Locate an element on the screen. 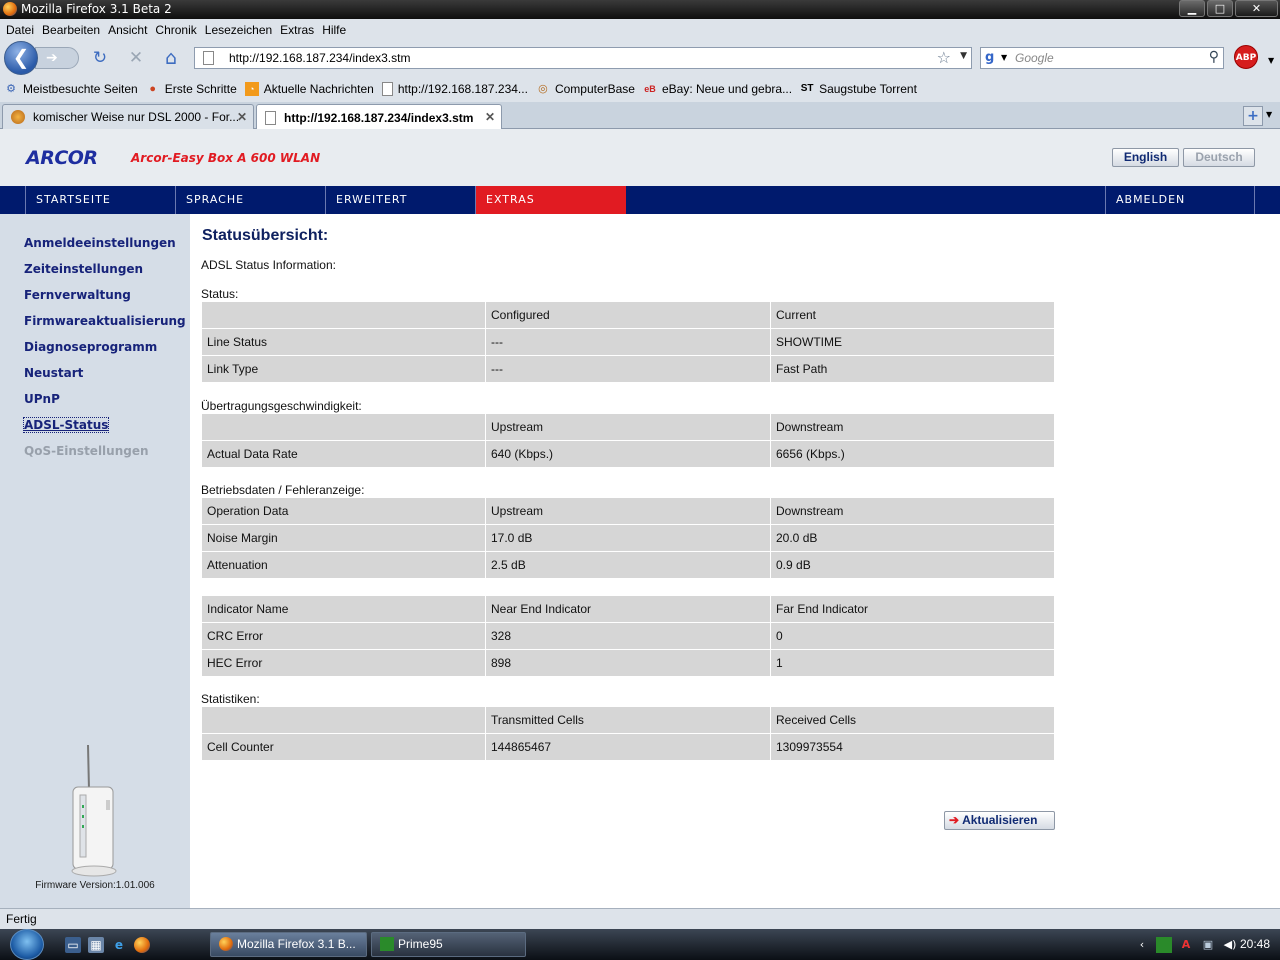  menu-extras: Extras is located at coordinates (297, 30).